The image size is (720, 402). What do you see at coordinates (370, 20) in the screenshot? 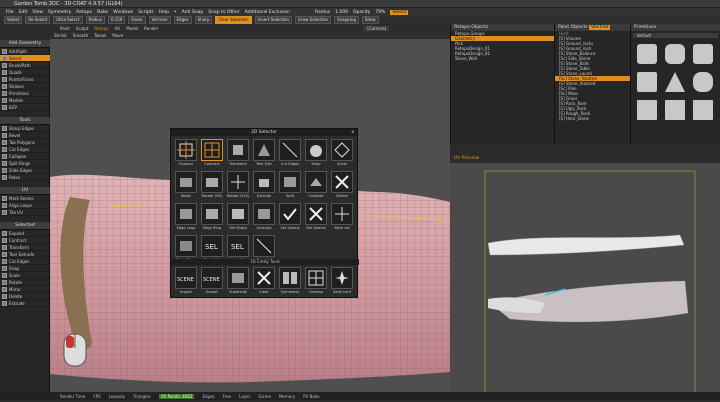
I see `toolbar-show: Show` at bounding box center [370, 20].